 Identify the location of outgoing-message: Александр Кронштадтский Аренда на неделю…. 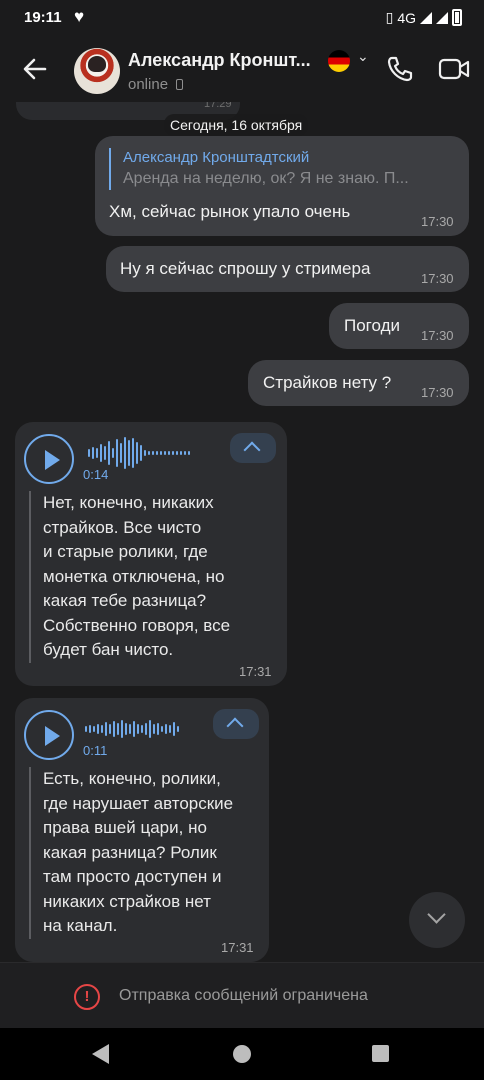
(282, 186).